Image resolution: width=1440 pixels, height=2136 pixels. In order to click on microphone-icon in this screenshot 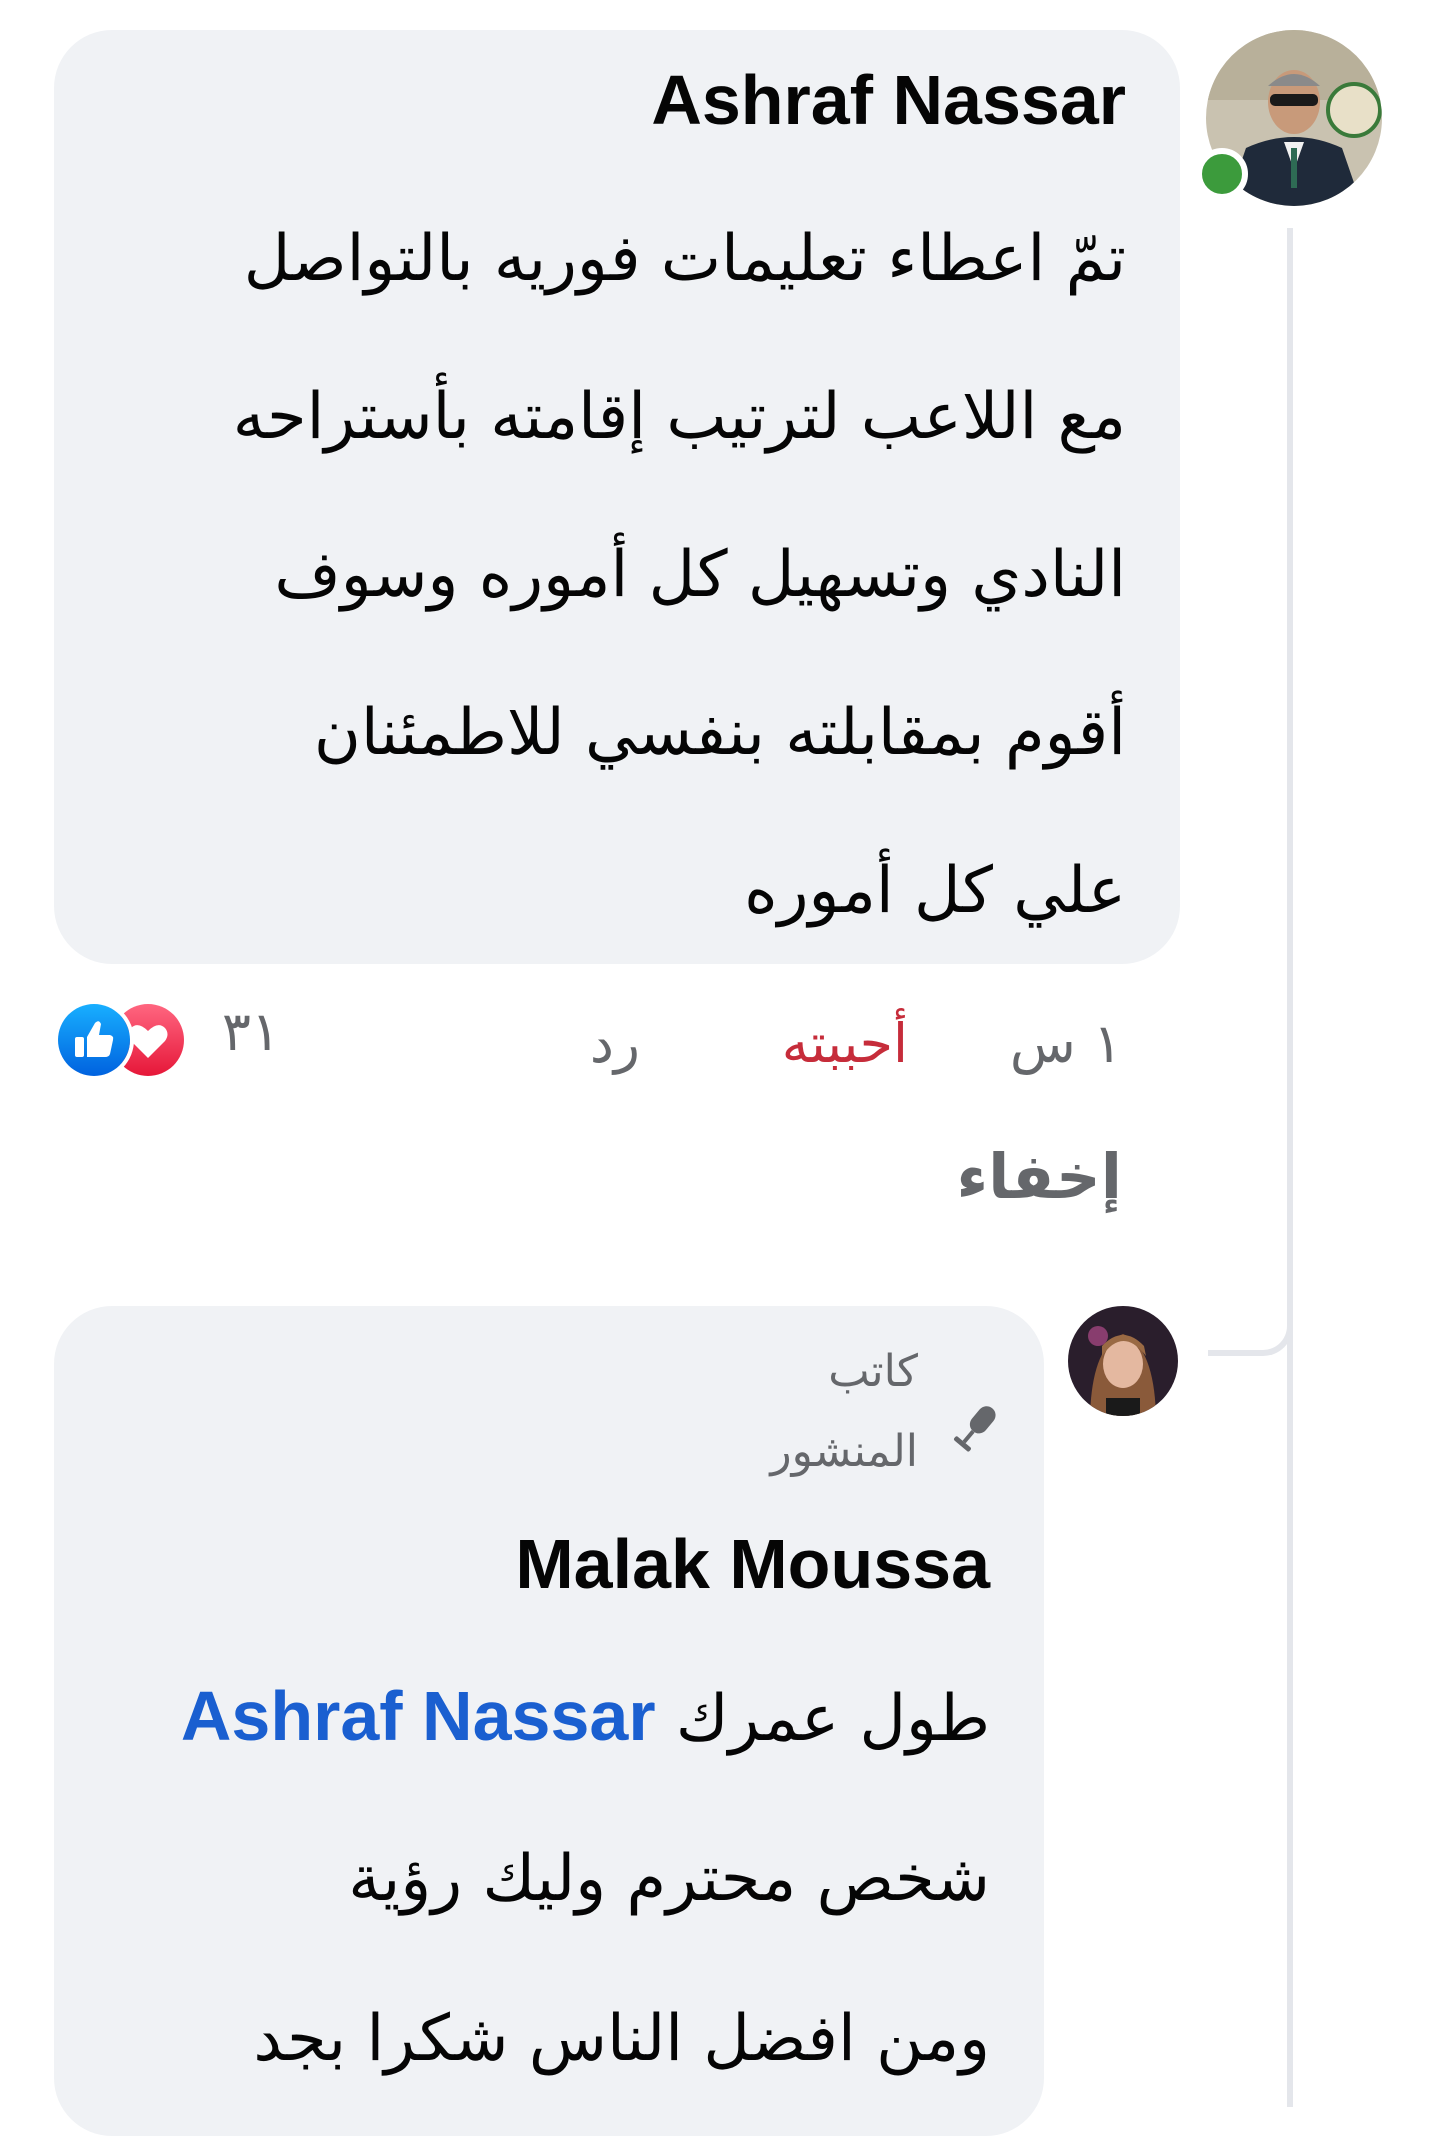, I will do `click(975, 1429)`.